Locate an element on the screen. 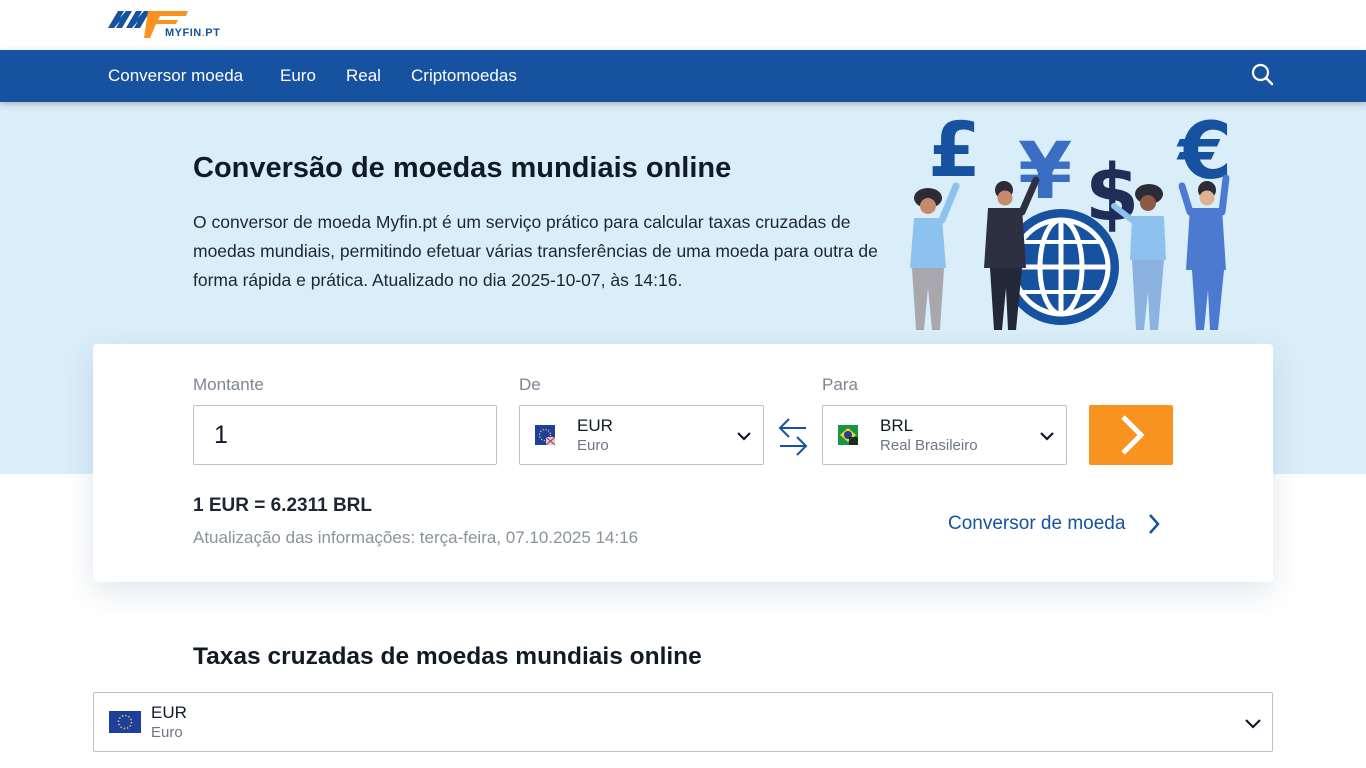 This screenshot has height=768, width=1366. to-currency-code: BRL is located at coordinates (897, 425).